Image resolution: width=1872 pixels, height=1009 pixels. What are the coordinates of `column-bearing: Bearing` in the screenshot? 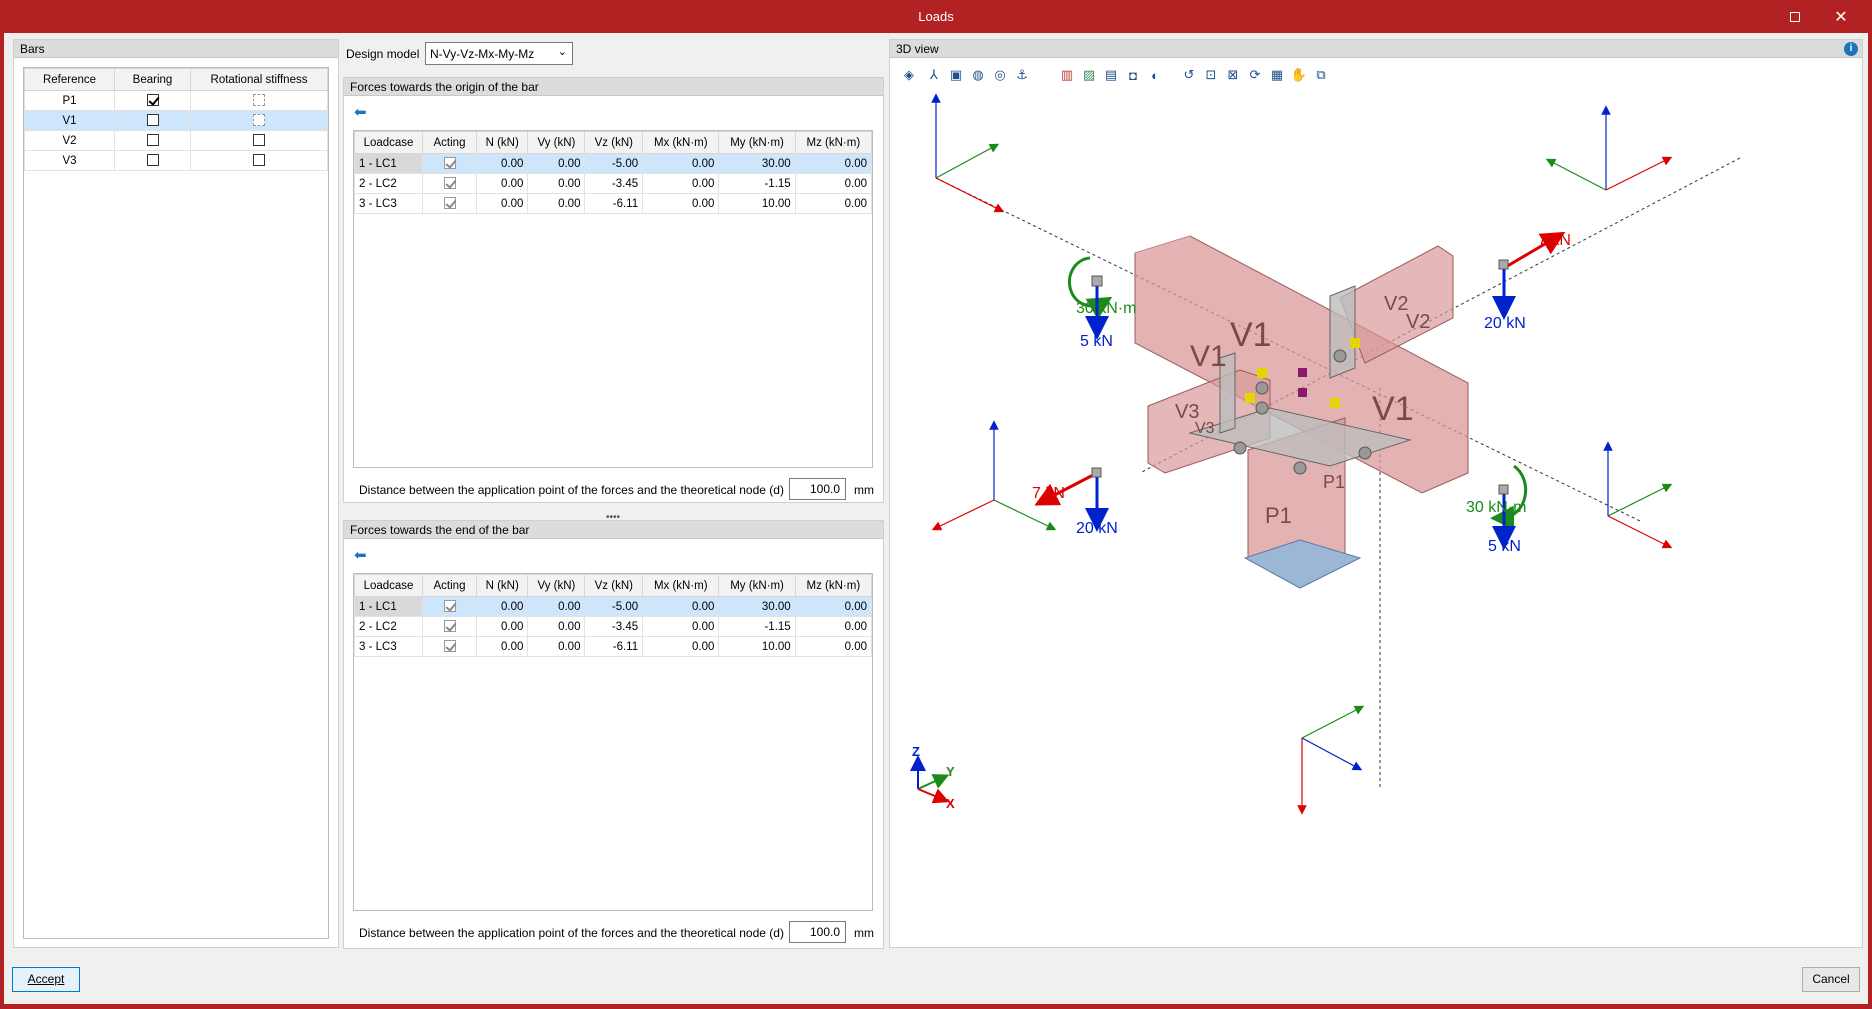 It's located at (152, 79).